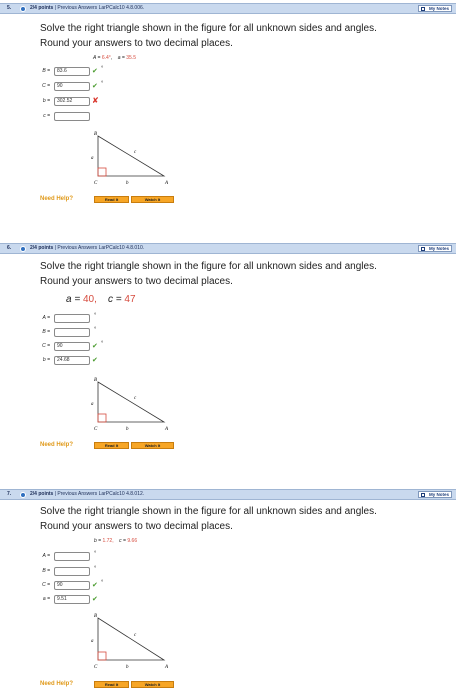  Describe the element at coordinates (46, 599) in the screenshot. I see `answer-label: a =` at that location.